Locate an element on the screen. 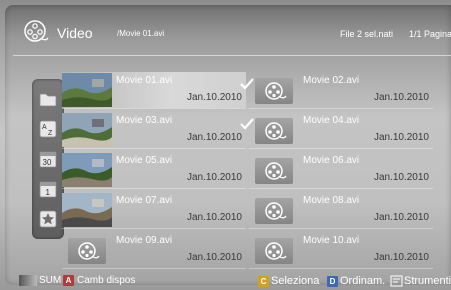  current-file-path: /Movie 01.avi is located at coordinates (141, 33).